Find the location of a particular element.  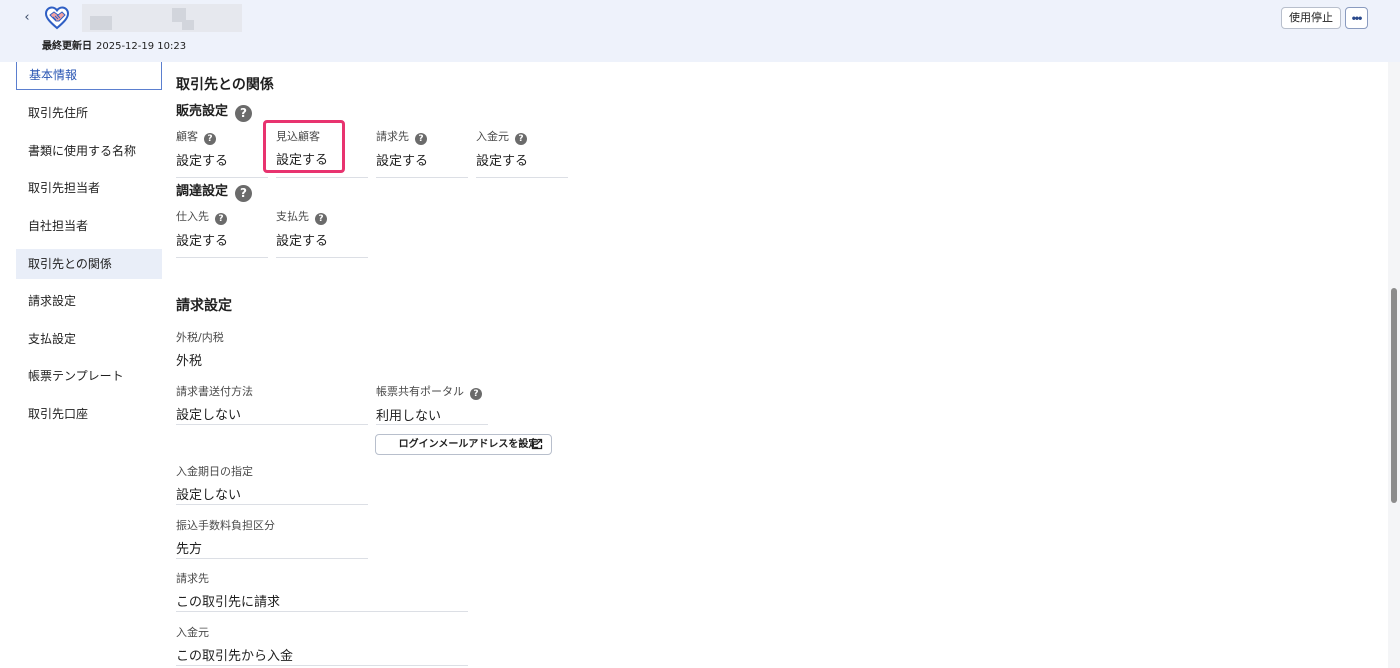

billing-payer-value: この取引先から入金 is located at coordinates (235, 656).